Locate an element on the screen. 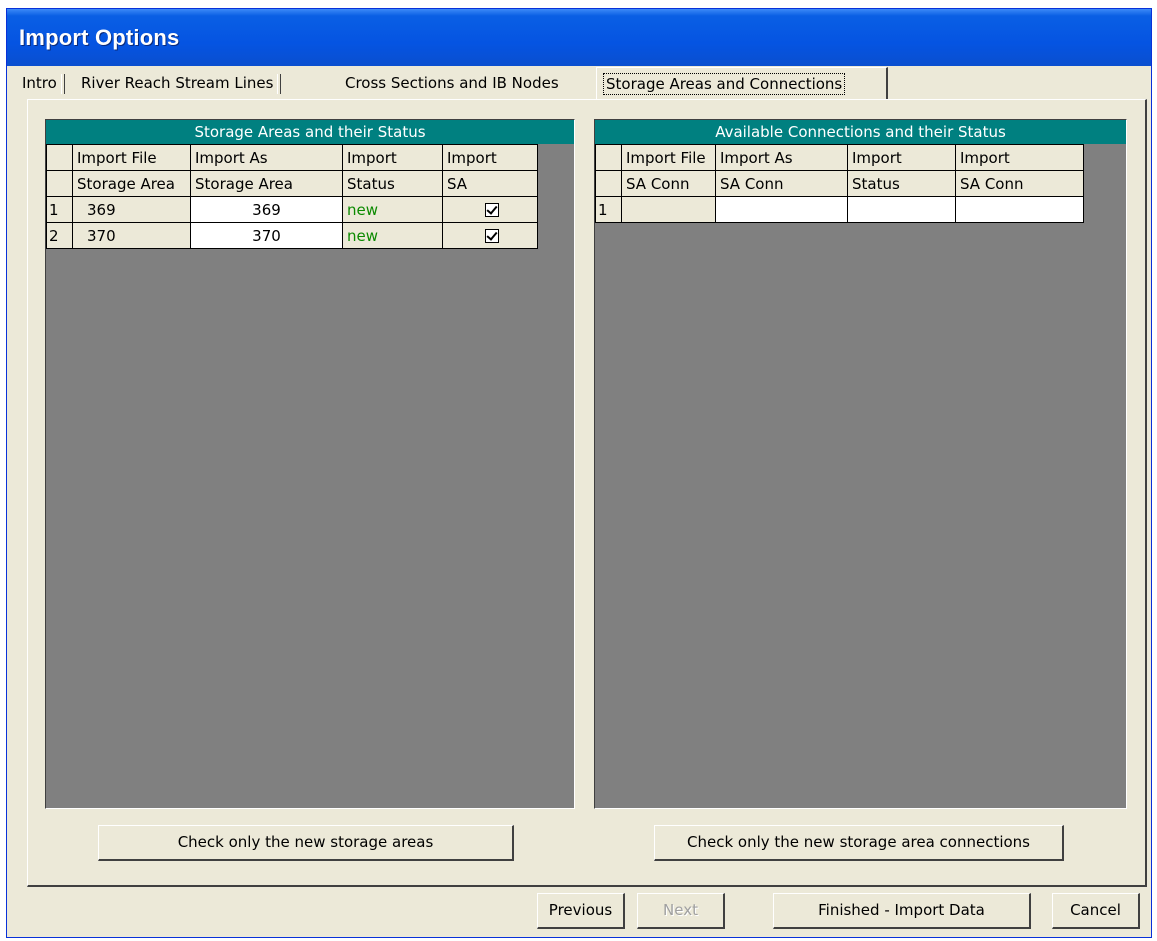 The width and height of the screenshot is (1157, 941). table-row: 1 369 369 new is located at coordinates (292, 209).